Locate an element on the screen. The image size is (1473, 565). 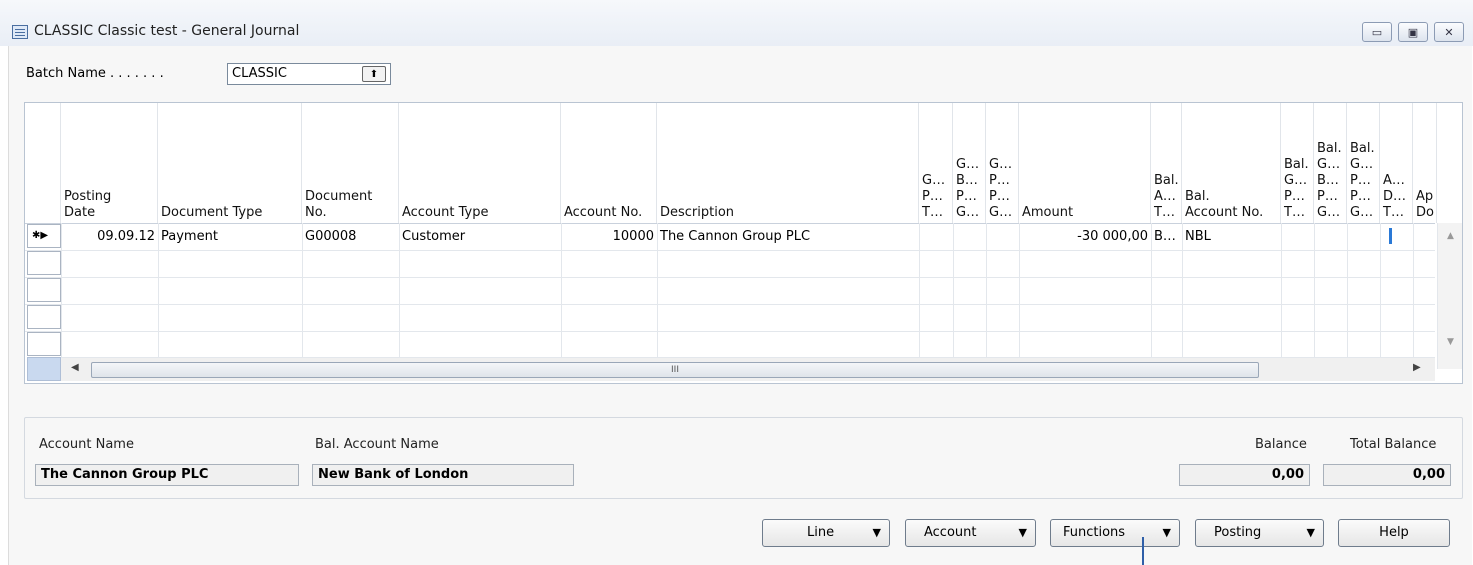
header-applies-to-doc: Ap Do is located at coordinates (1425, 163).